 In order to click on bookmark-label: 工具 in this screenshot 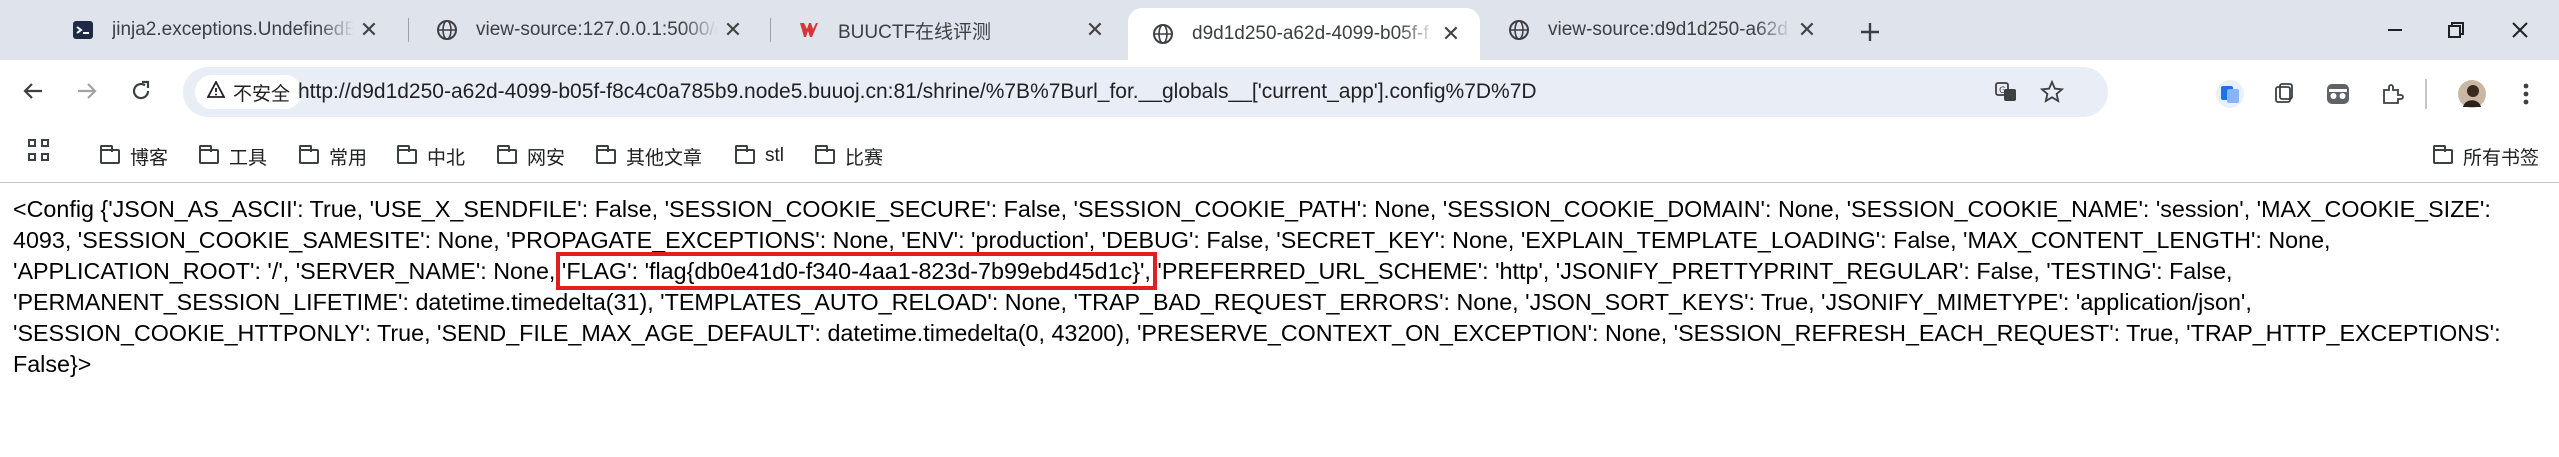, I will do `click(248, 158)`.